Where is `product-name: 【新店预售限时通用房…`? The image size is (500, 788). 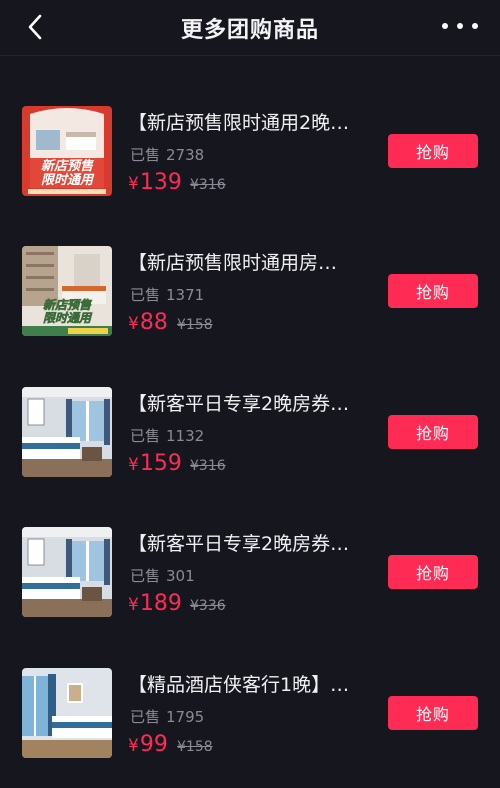
product-name: 【新店预售限时通用房… is located at coordinates (233, 263).